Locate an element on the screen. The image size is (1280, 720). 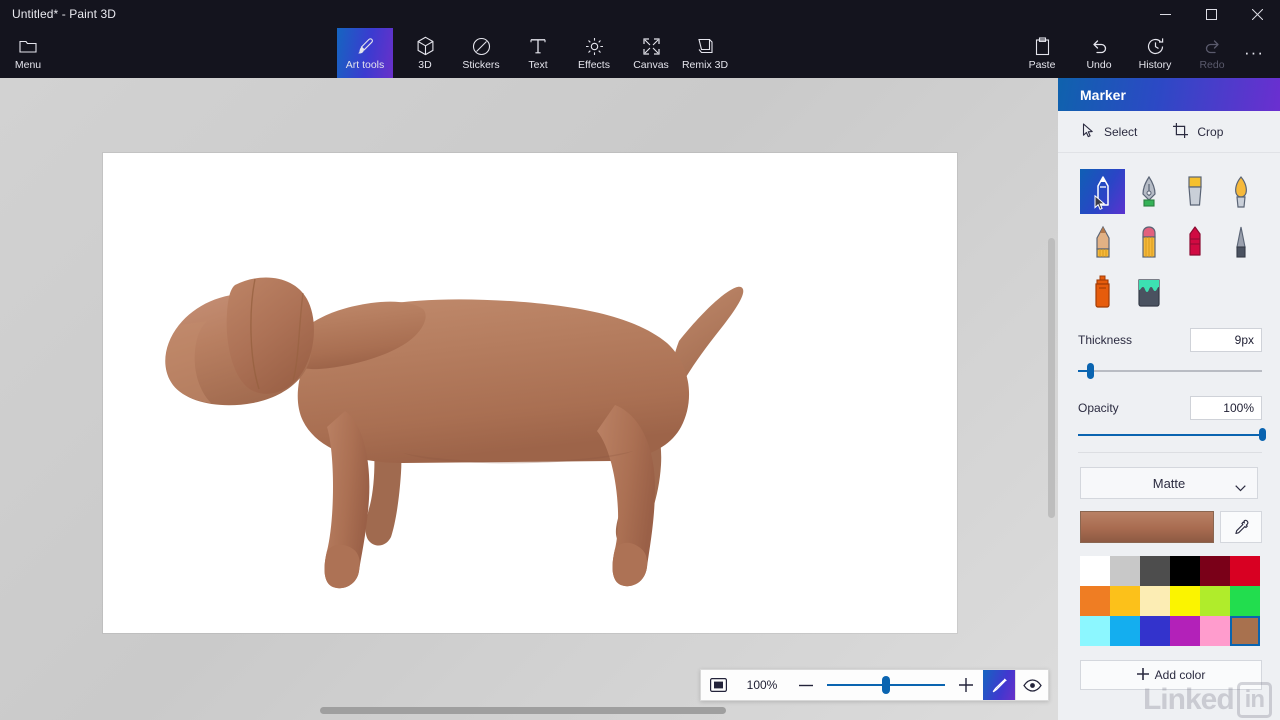
ribbon-item-paste: Paste is located at coordinates (1042, 53).